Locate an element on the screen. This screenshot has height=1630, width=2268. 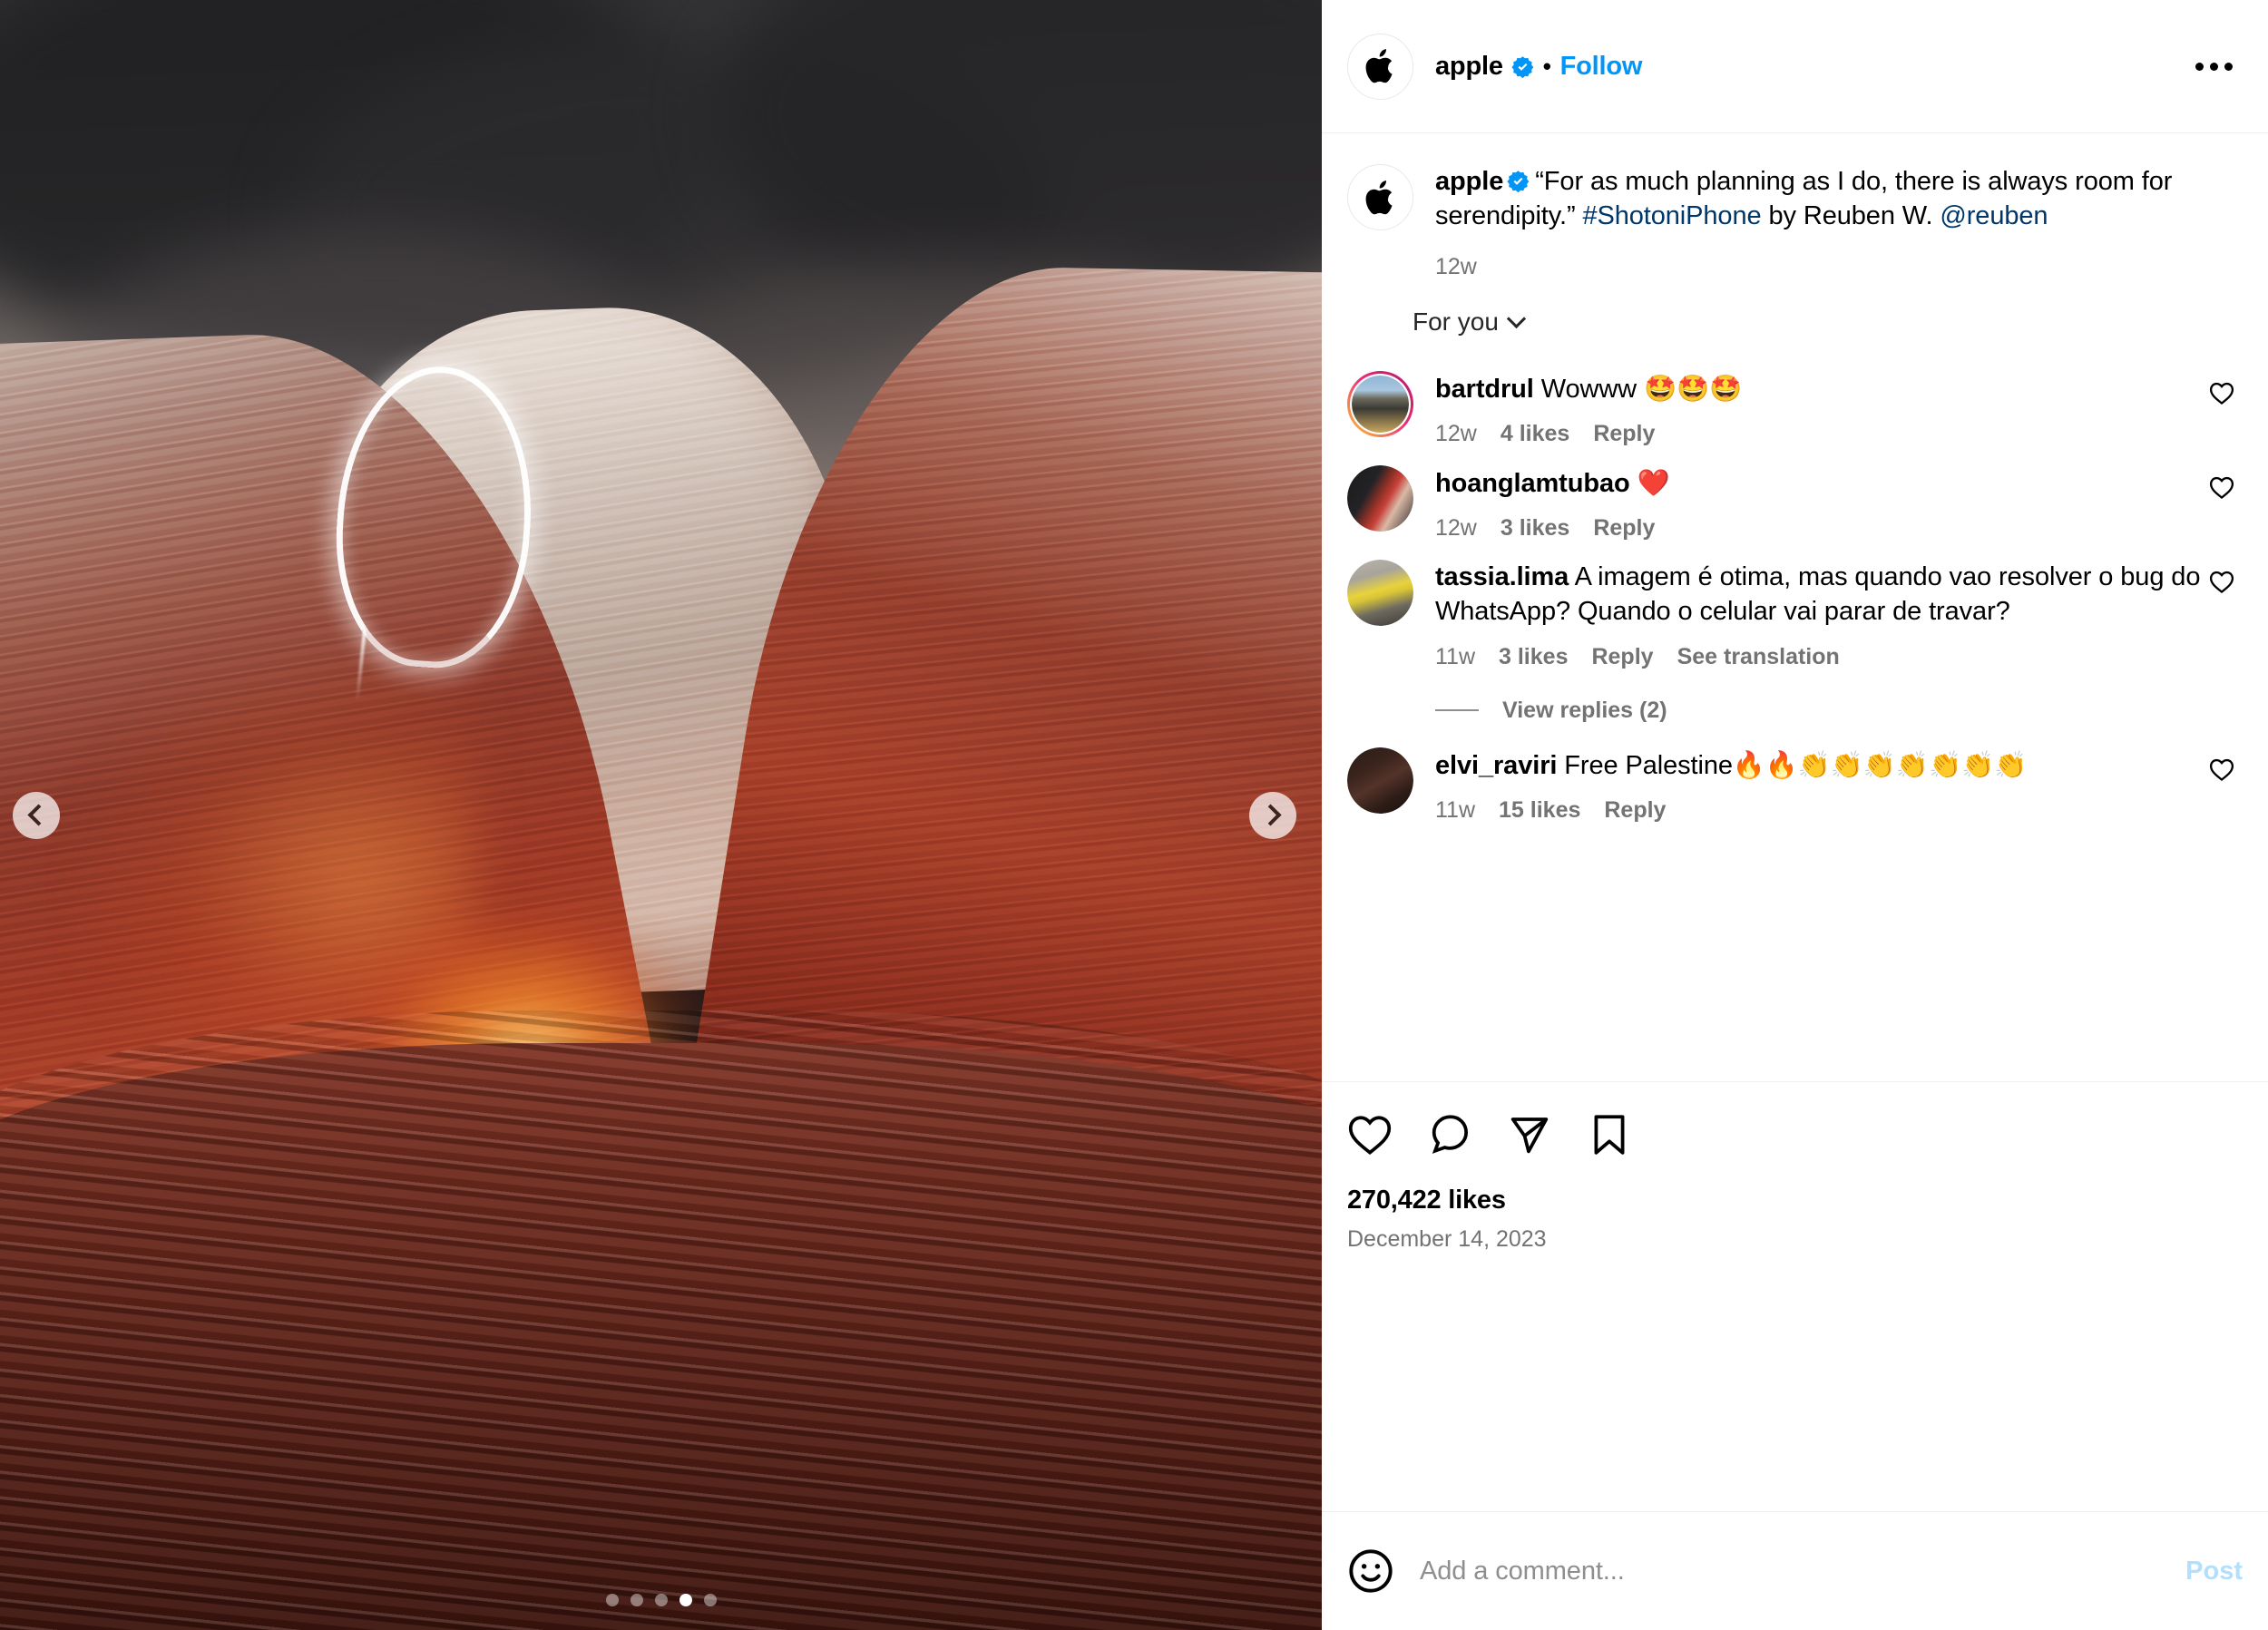
emoji-picker-button is located at coordinates (1371, 1571).